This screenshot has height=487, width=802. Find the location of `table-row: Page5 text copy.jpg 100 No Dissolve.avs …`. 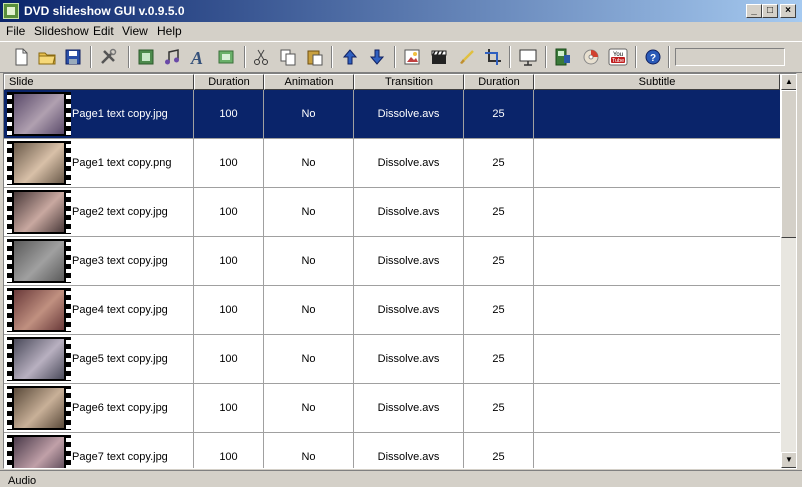

table-row: Page5 text copy.jpg 100 No Dissolve.avs … is located at coordinates (392, 359).